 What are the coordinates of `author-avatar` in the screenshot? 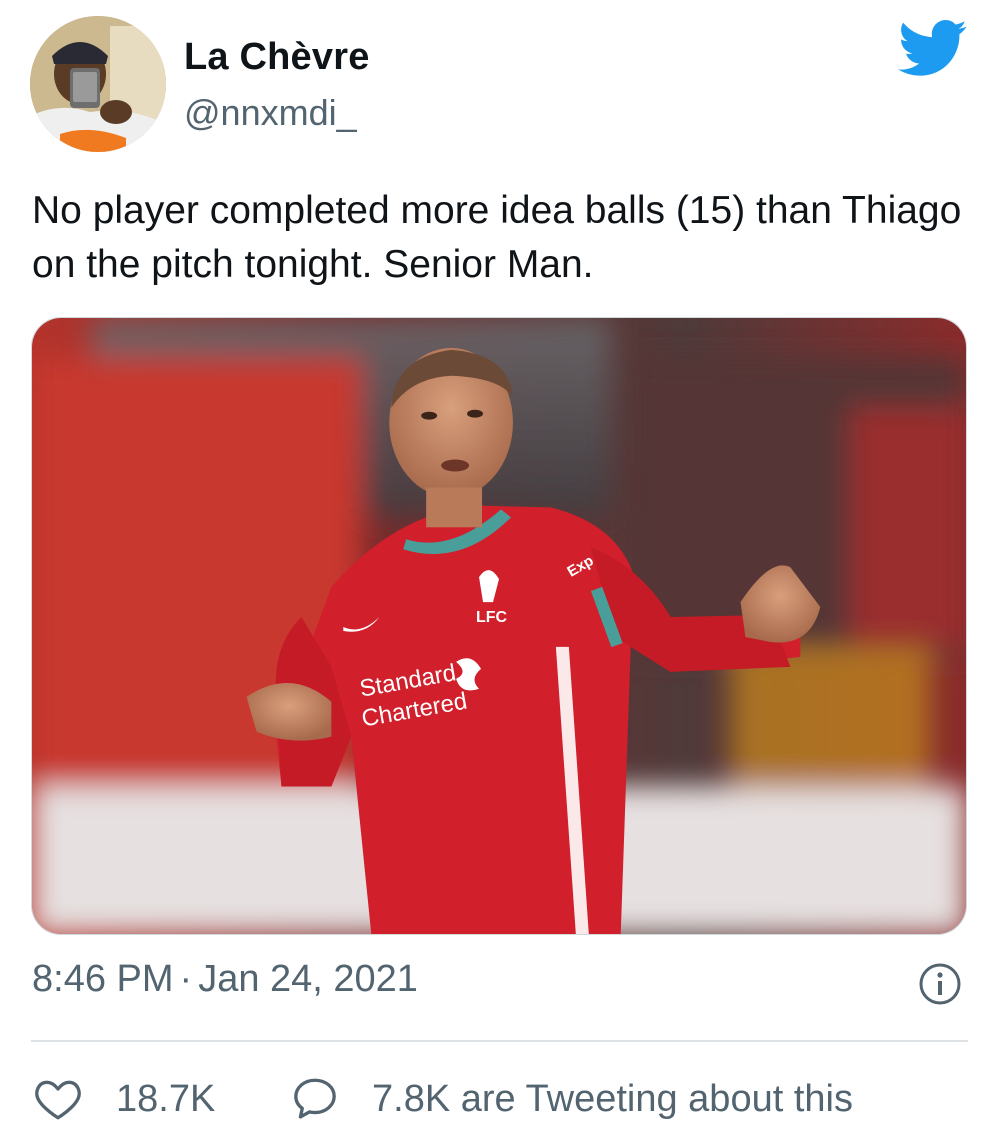 It's located at (98, 84).